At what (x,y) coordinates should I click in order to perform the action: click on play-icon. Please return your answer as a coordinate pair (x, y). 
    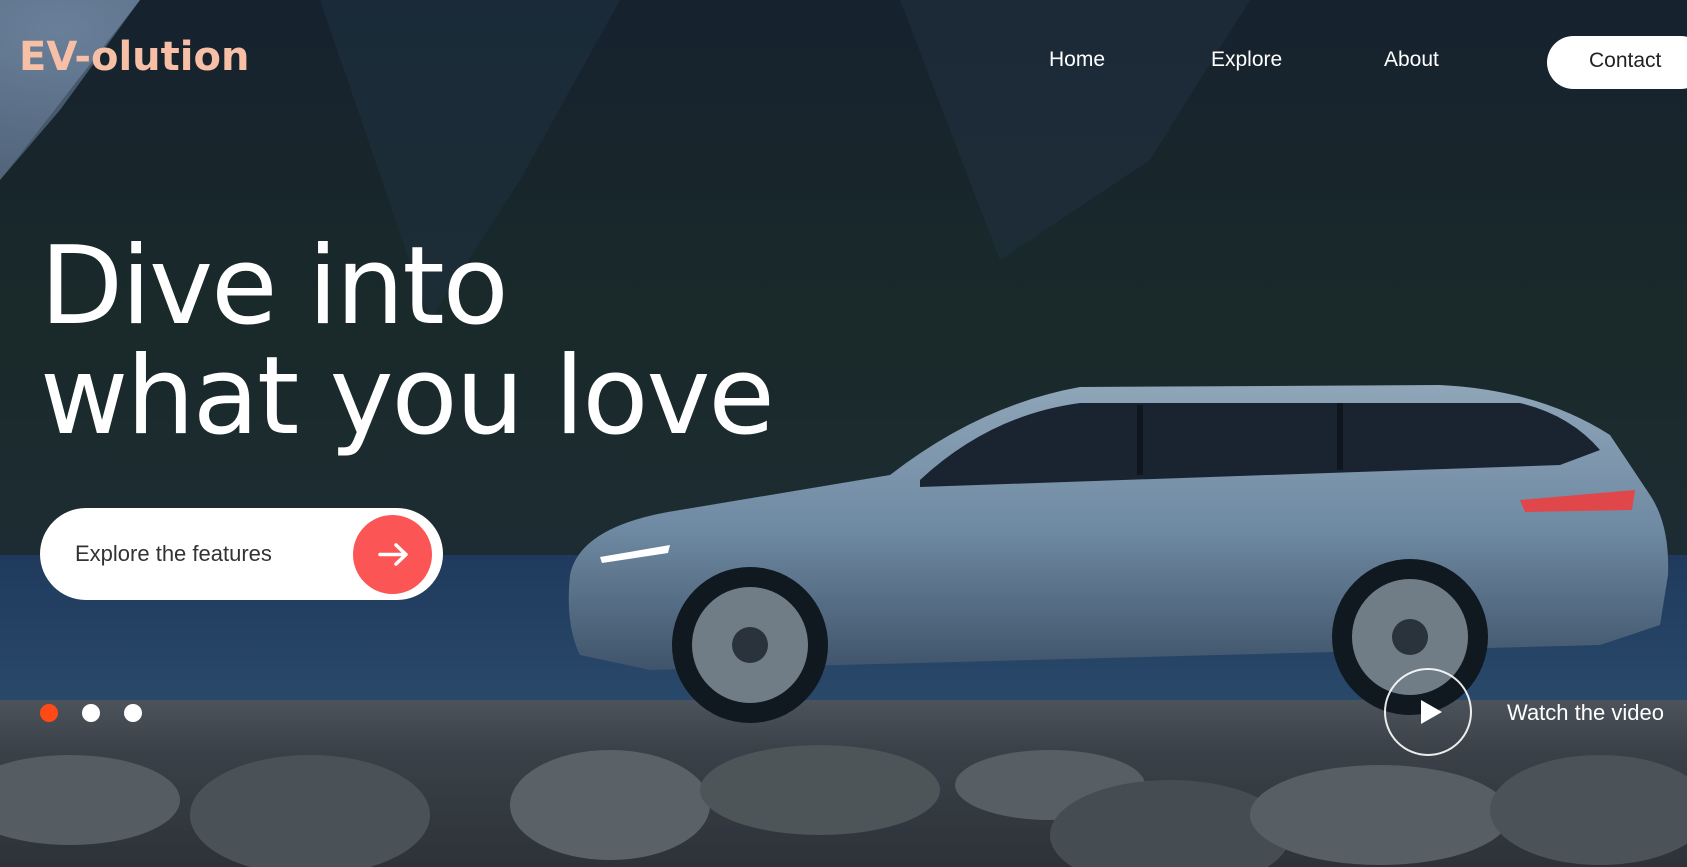
    Looking at the image, I should click on (1431, 712).